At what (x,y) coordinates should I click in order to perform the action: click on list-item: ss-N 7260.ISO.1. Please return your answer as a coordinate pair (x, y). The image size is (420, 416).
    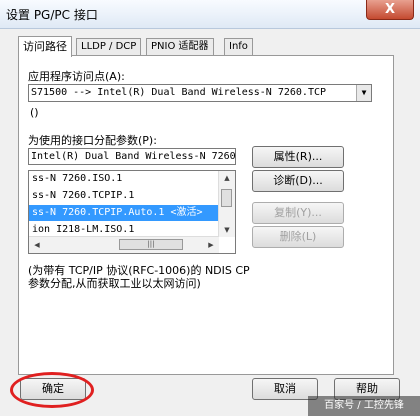
    Looking at the image, I should click on (124, 179).